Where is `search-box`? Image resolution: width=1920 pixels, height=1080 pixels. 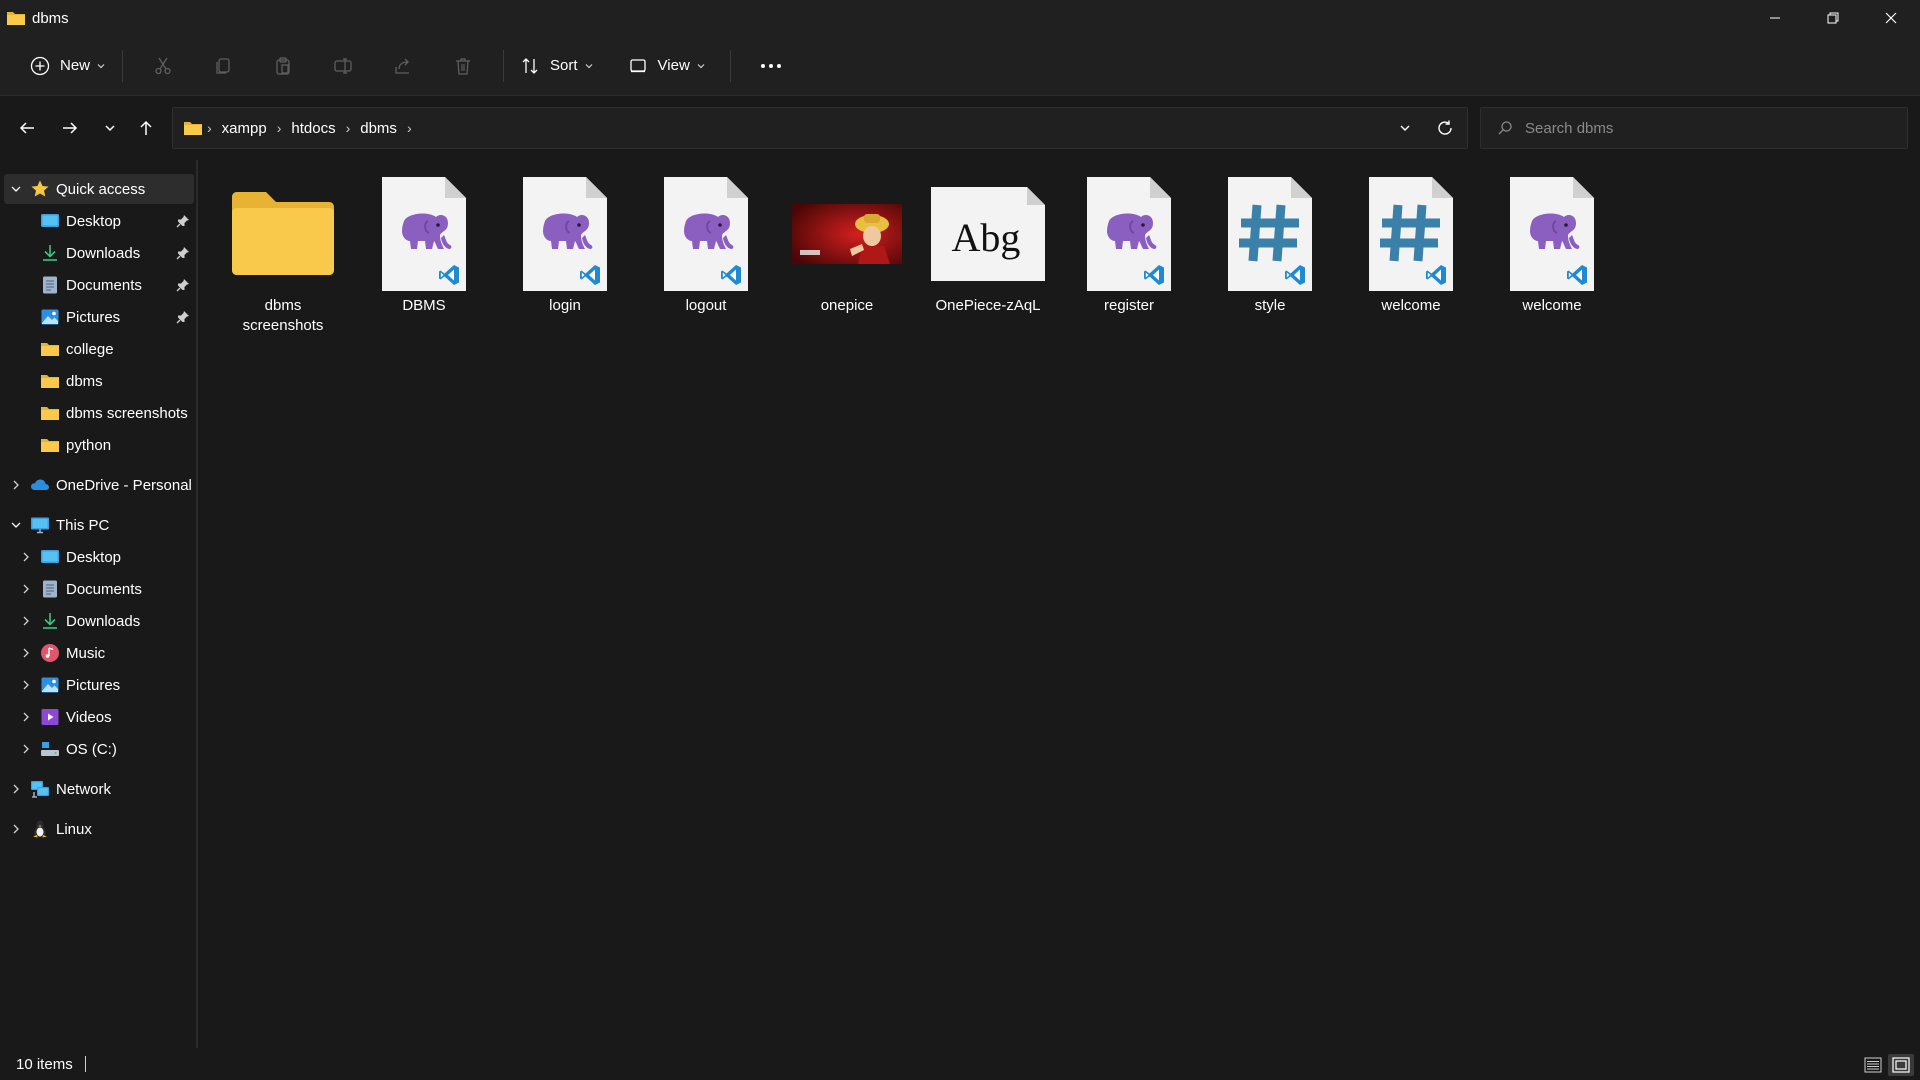 search-box is located at coordinates (1694, 128).